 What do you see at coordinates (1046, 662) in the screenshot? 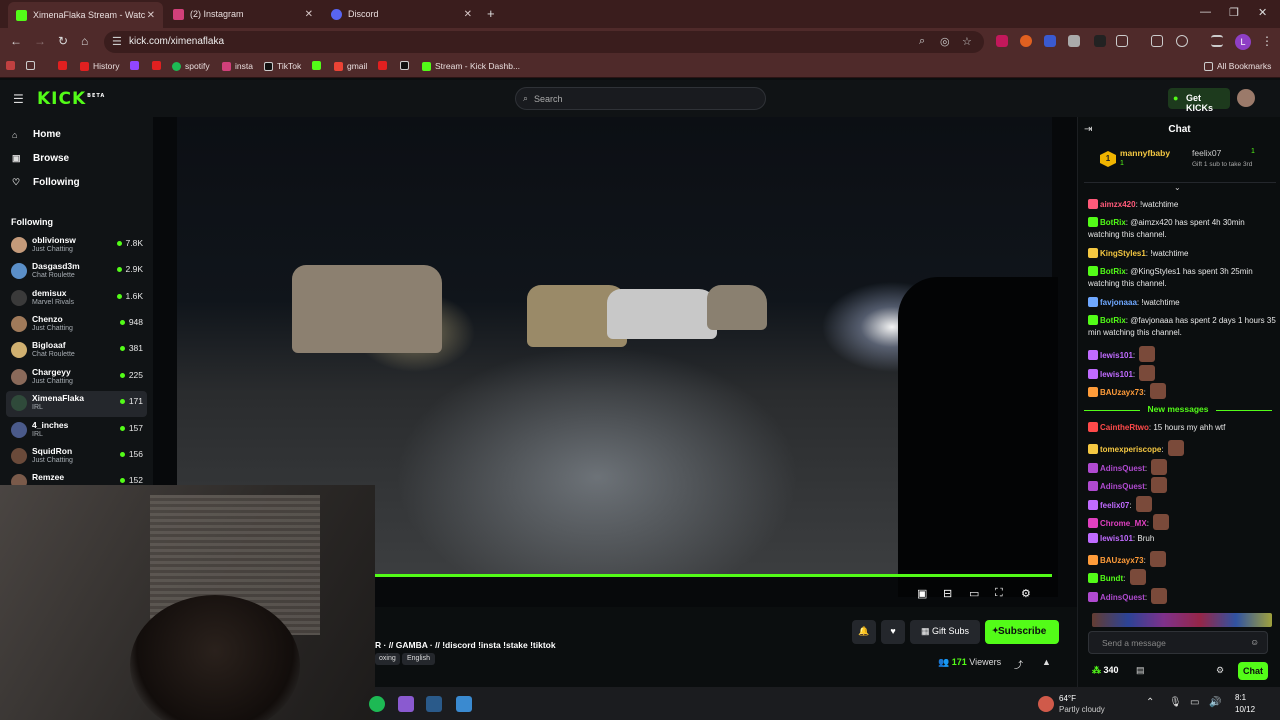
I see `report-icon: ▲` at bounding box center [1046, 662].